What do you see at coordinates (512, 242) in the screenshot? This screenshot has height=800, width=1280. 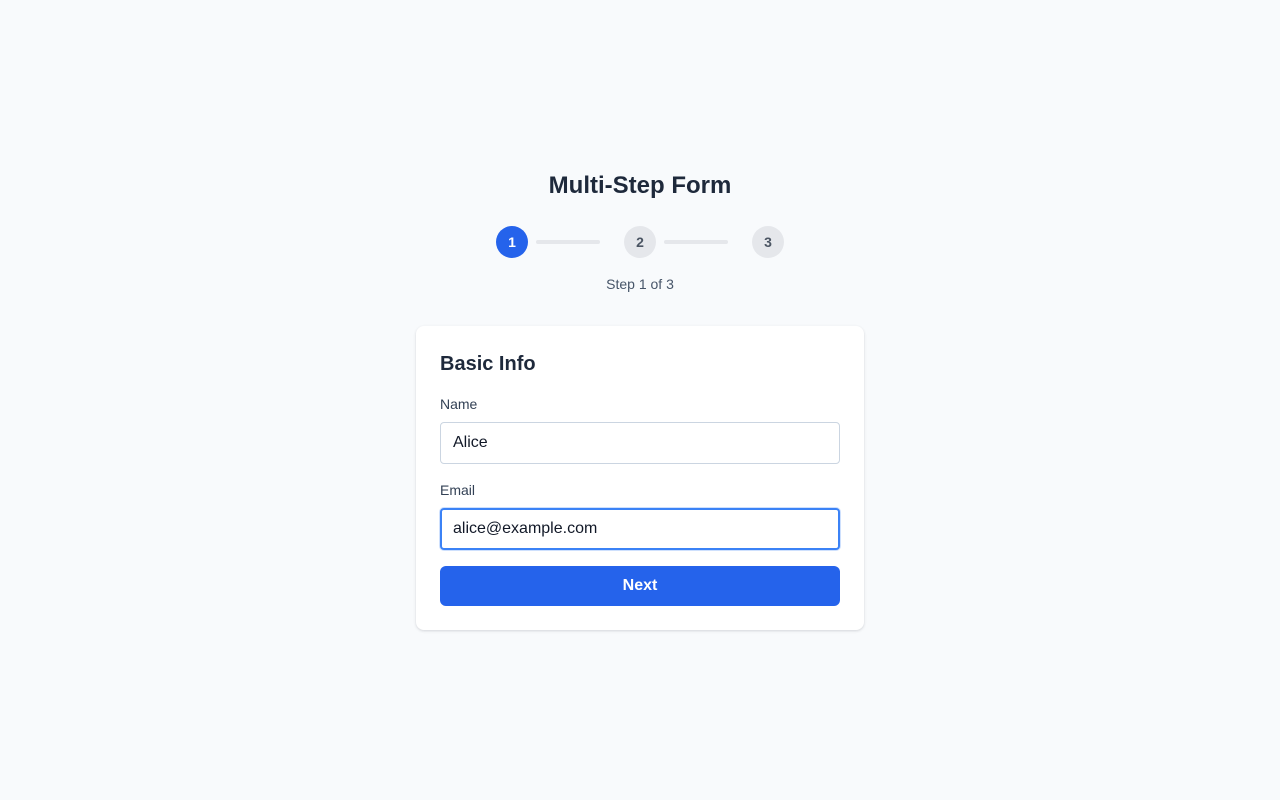 I see `step-1-indicator: 1` at bounding box center [512, 242].